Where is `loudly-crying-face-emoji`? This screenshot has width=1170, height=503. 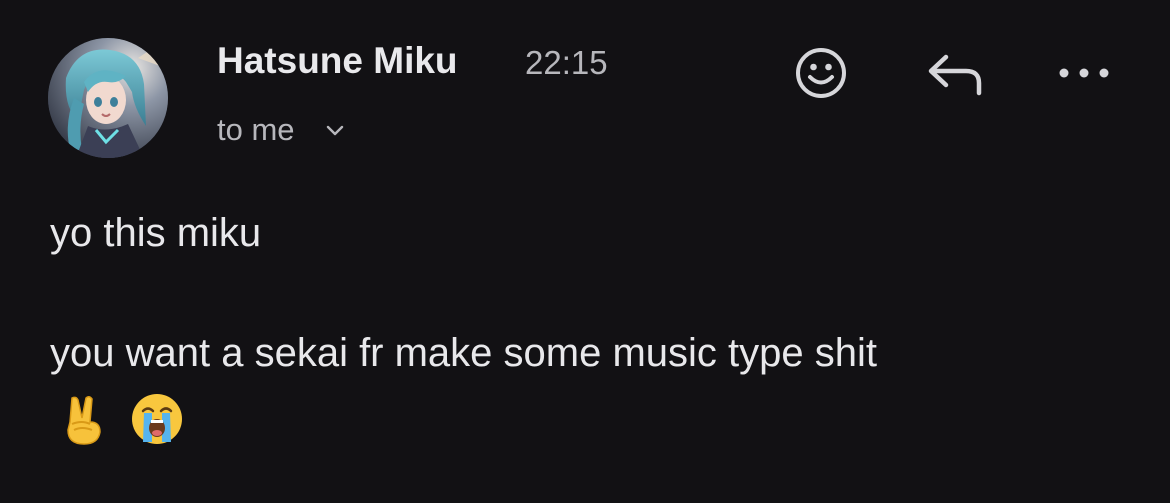 loudly-crying-face-emoji is located at coordinates (157, 419).